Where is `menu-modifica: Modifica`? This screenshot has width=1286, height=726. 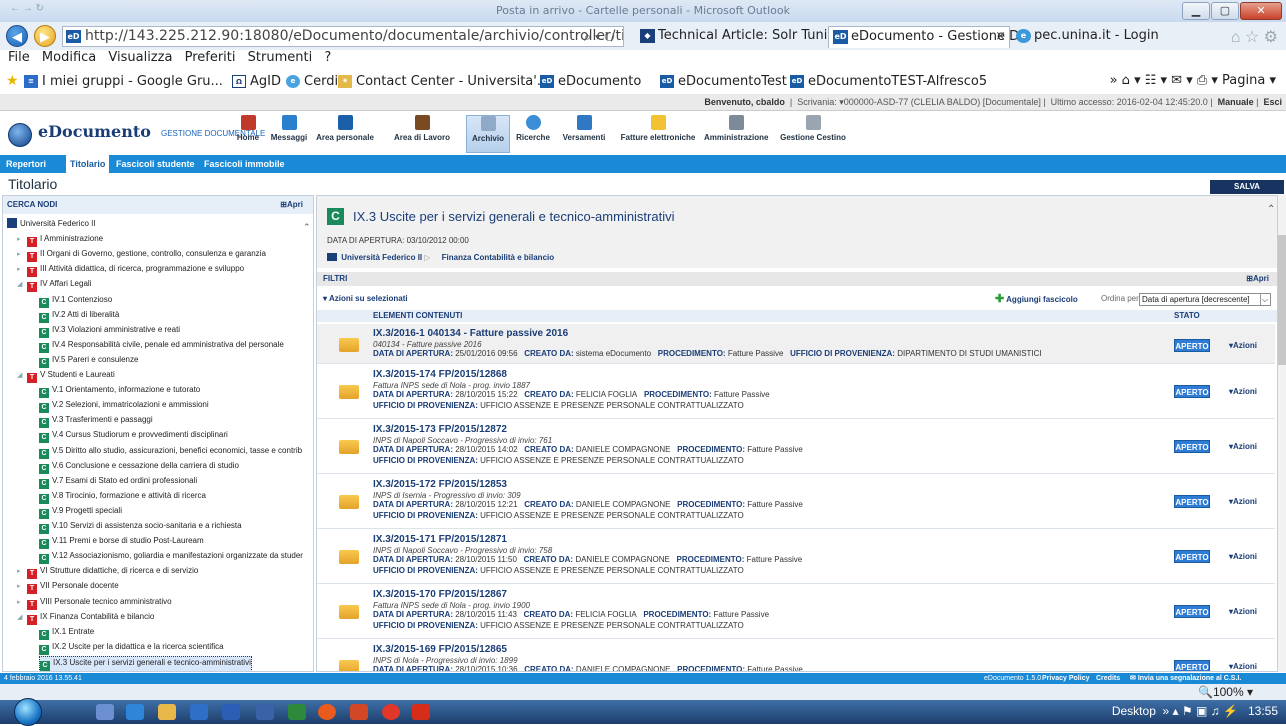
menu-modifica: Modifica is located at coordinates (69, 57).